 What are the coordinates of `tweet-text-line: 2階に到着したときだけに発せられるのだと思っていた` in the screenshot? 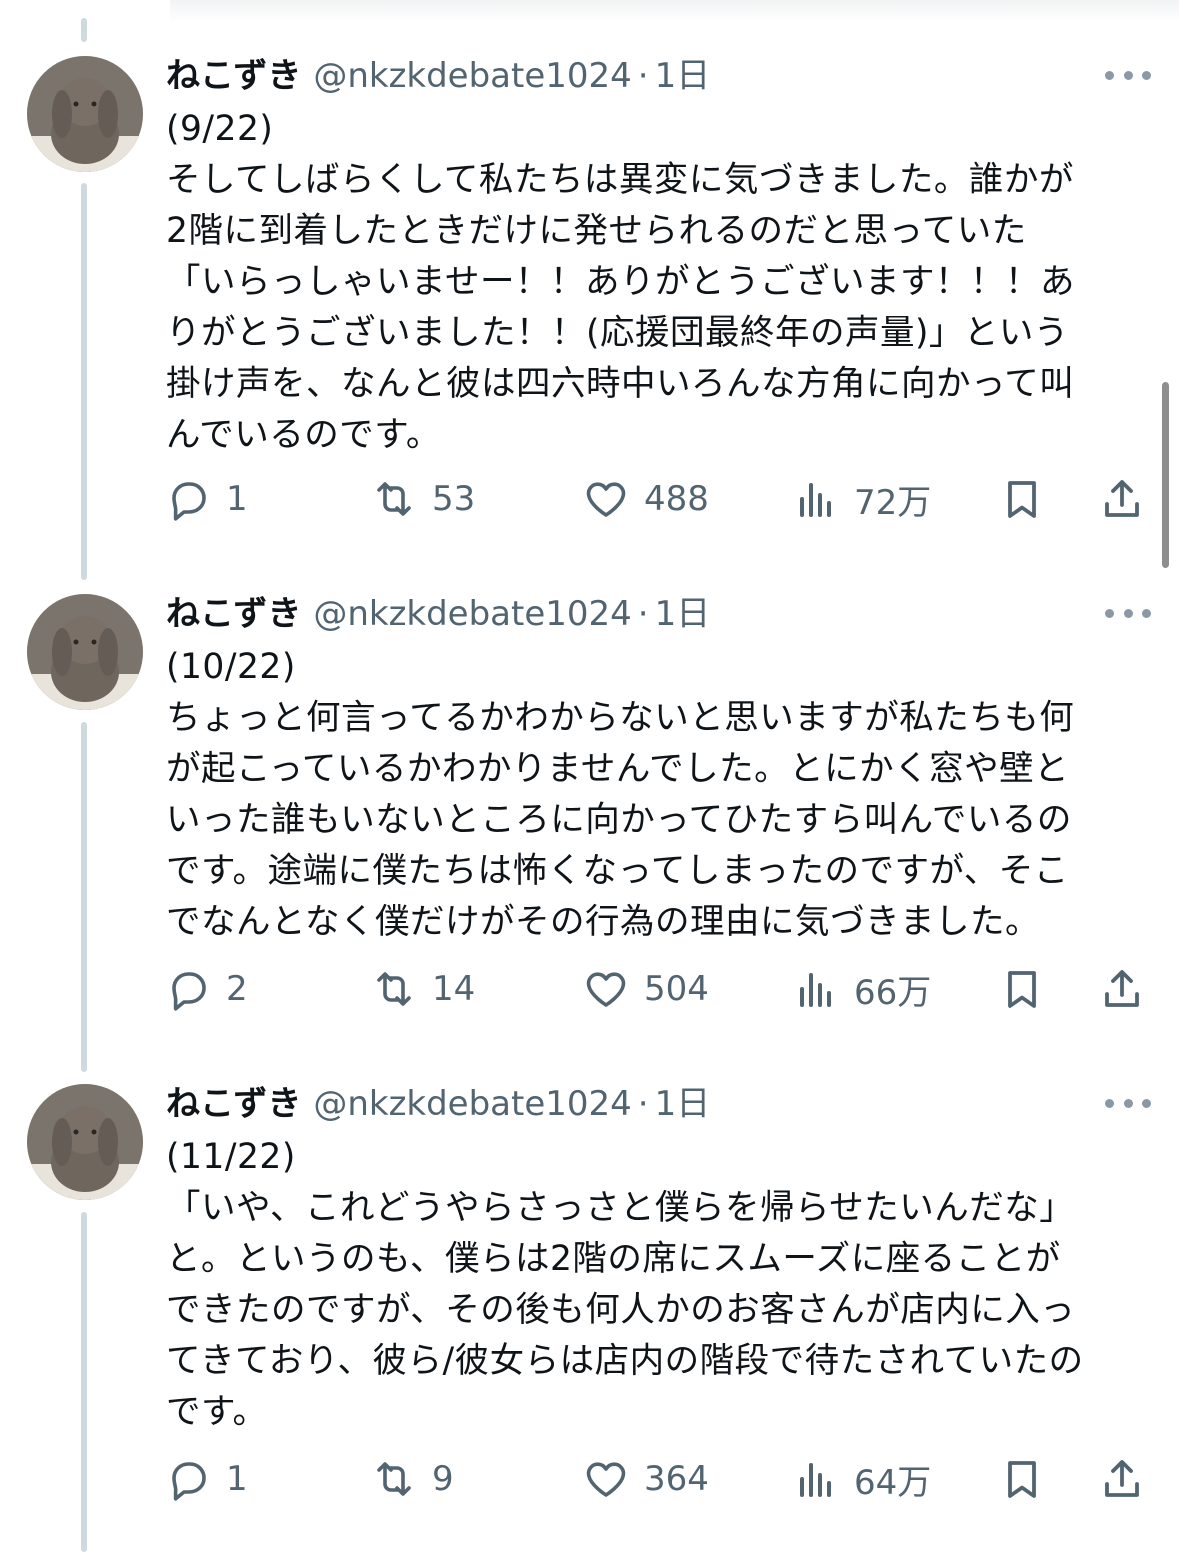 It's located at (596, 231).